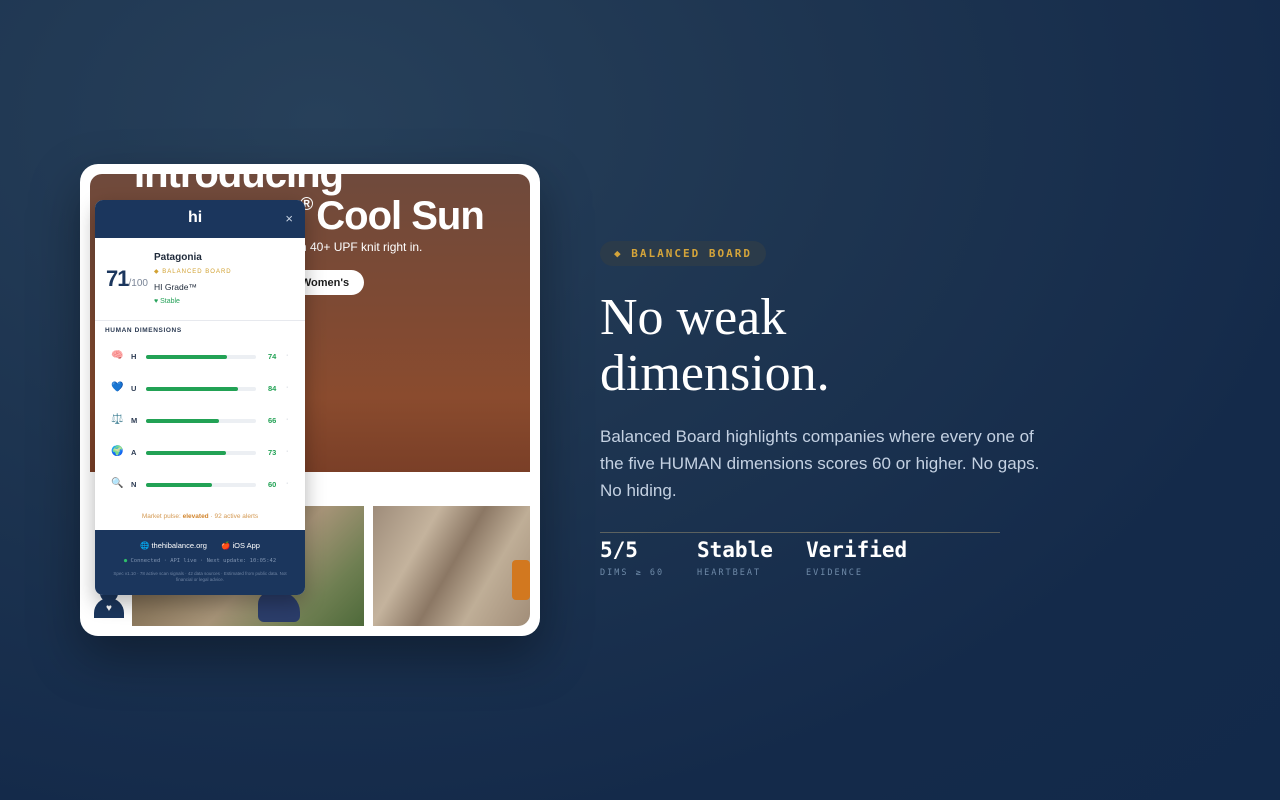 This screenshot has height=800, width=1280. I want to click on stat-value: Stable, so click(735, 550).